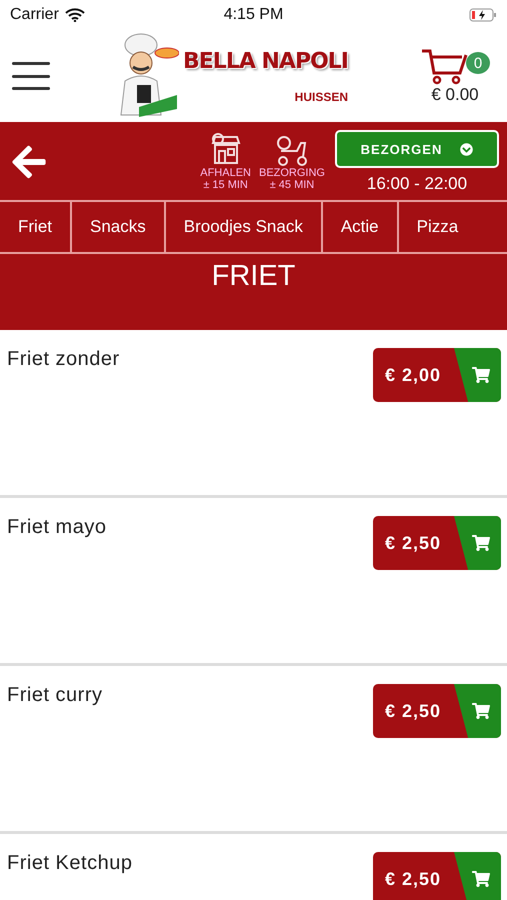 This screenshot has height=900, width=507. Describe the element at coordinates (467, 149) in the screenshot. I see `chevron-down-icon` at that location.